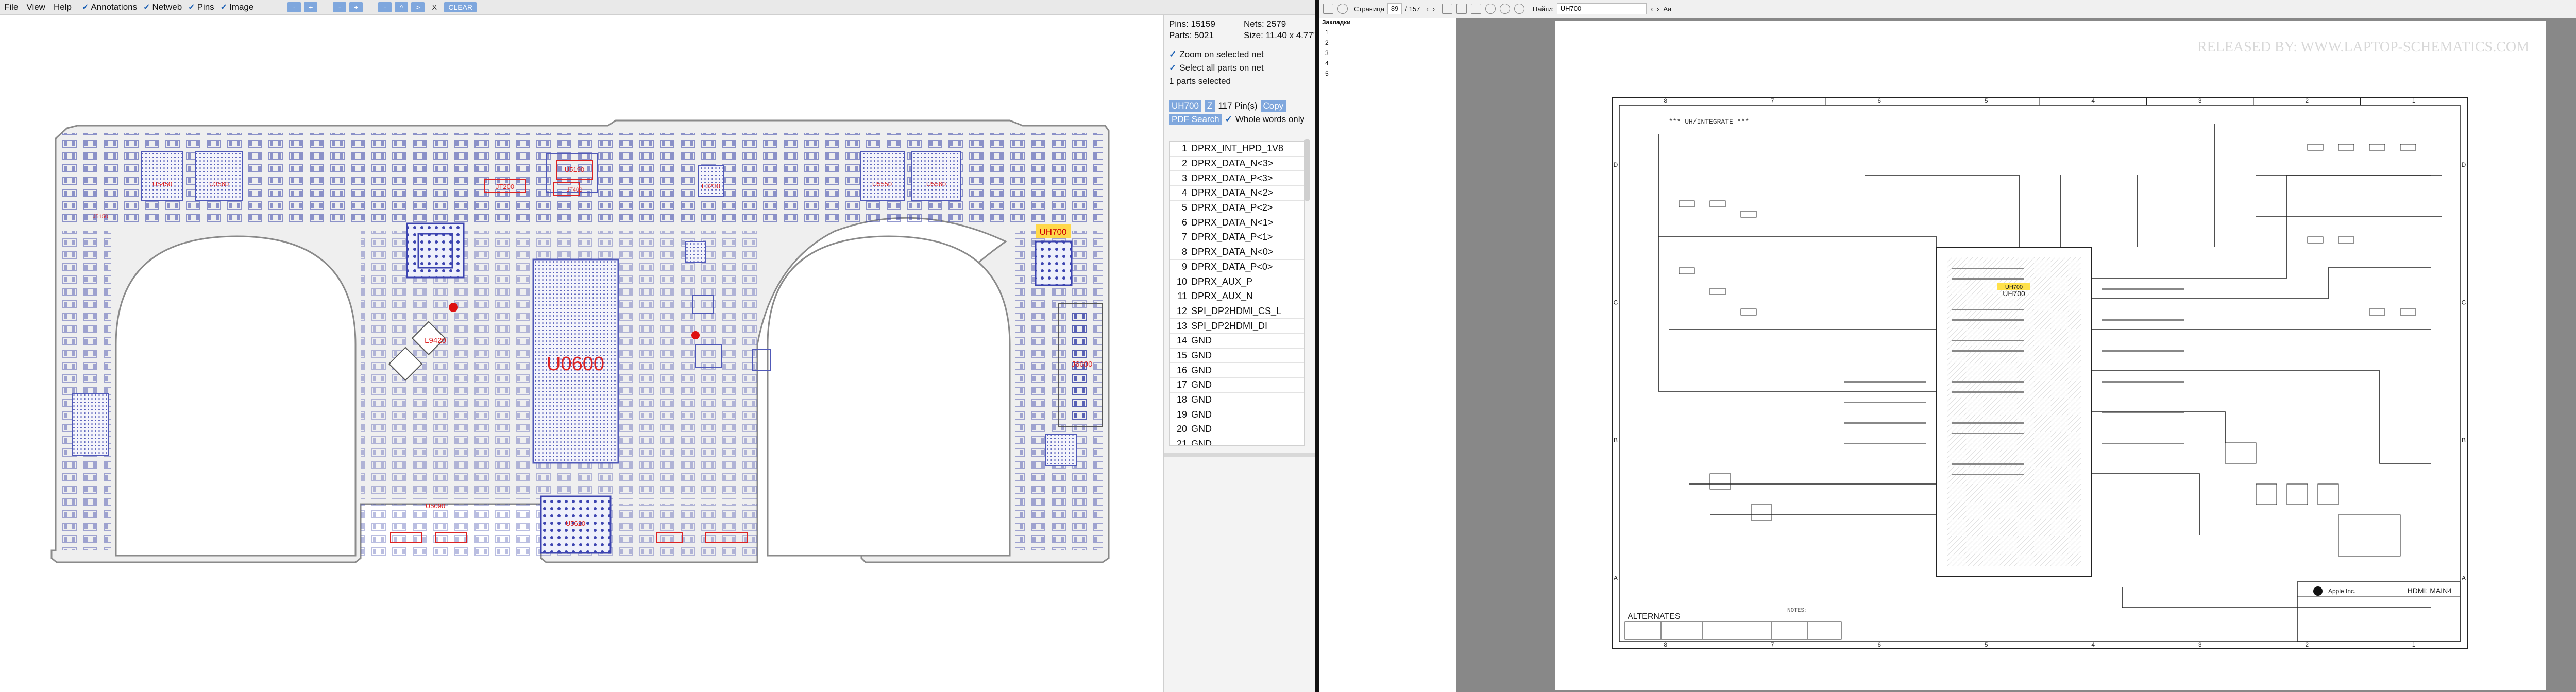  What do you see at coordinates (1709, 122) in the screenshot?
I see `sheet-block-title: *** UH/INTEGRATE ***` at bounding box center [1709, 122].